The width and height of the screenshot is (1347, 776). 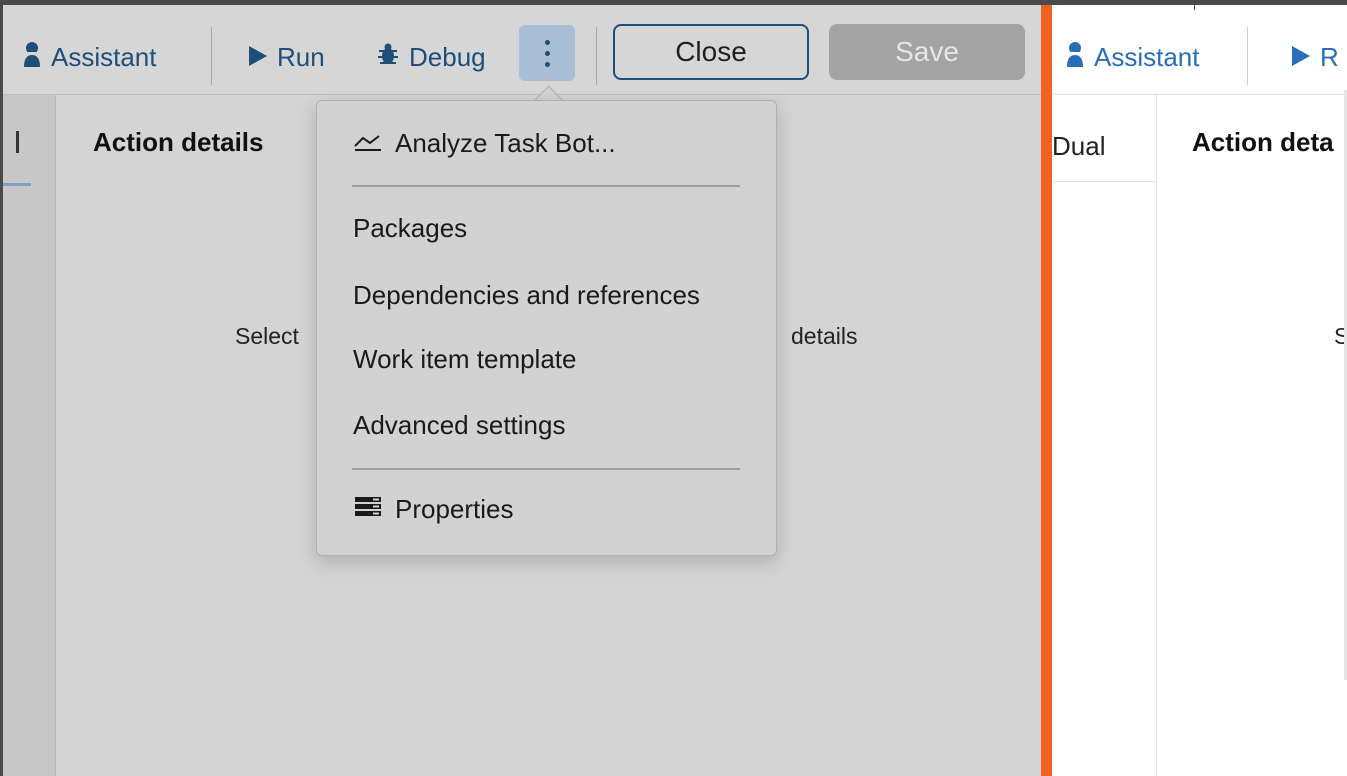 What do you see at coordinates (454, 509) in the screenshot?
I see `menu-item-label: Properties` at bounding box center [454, 509].